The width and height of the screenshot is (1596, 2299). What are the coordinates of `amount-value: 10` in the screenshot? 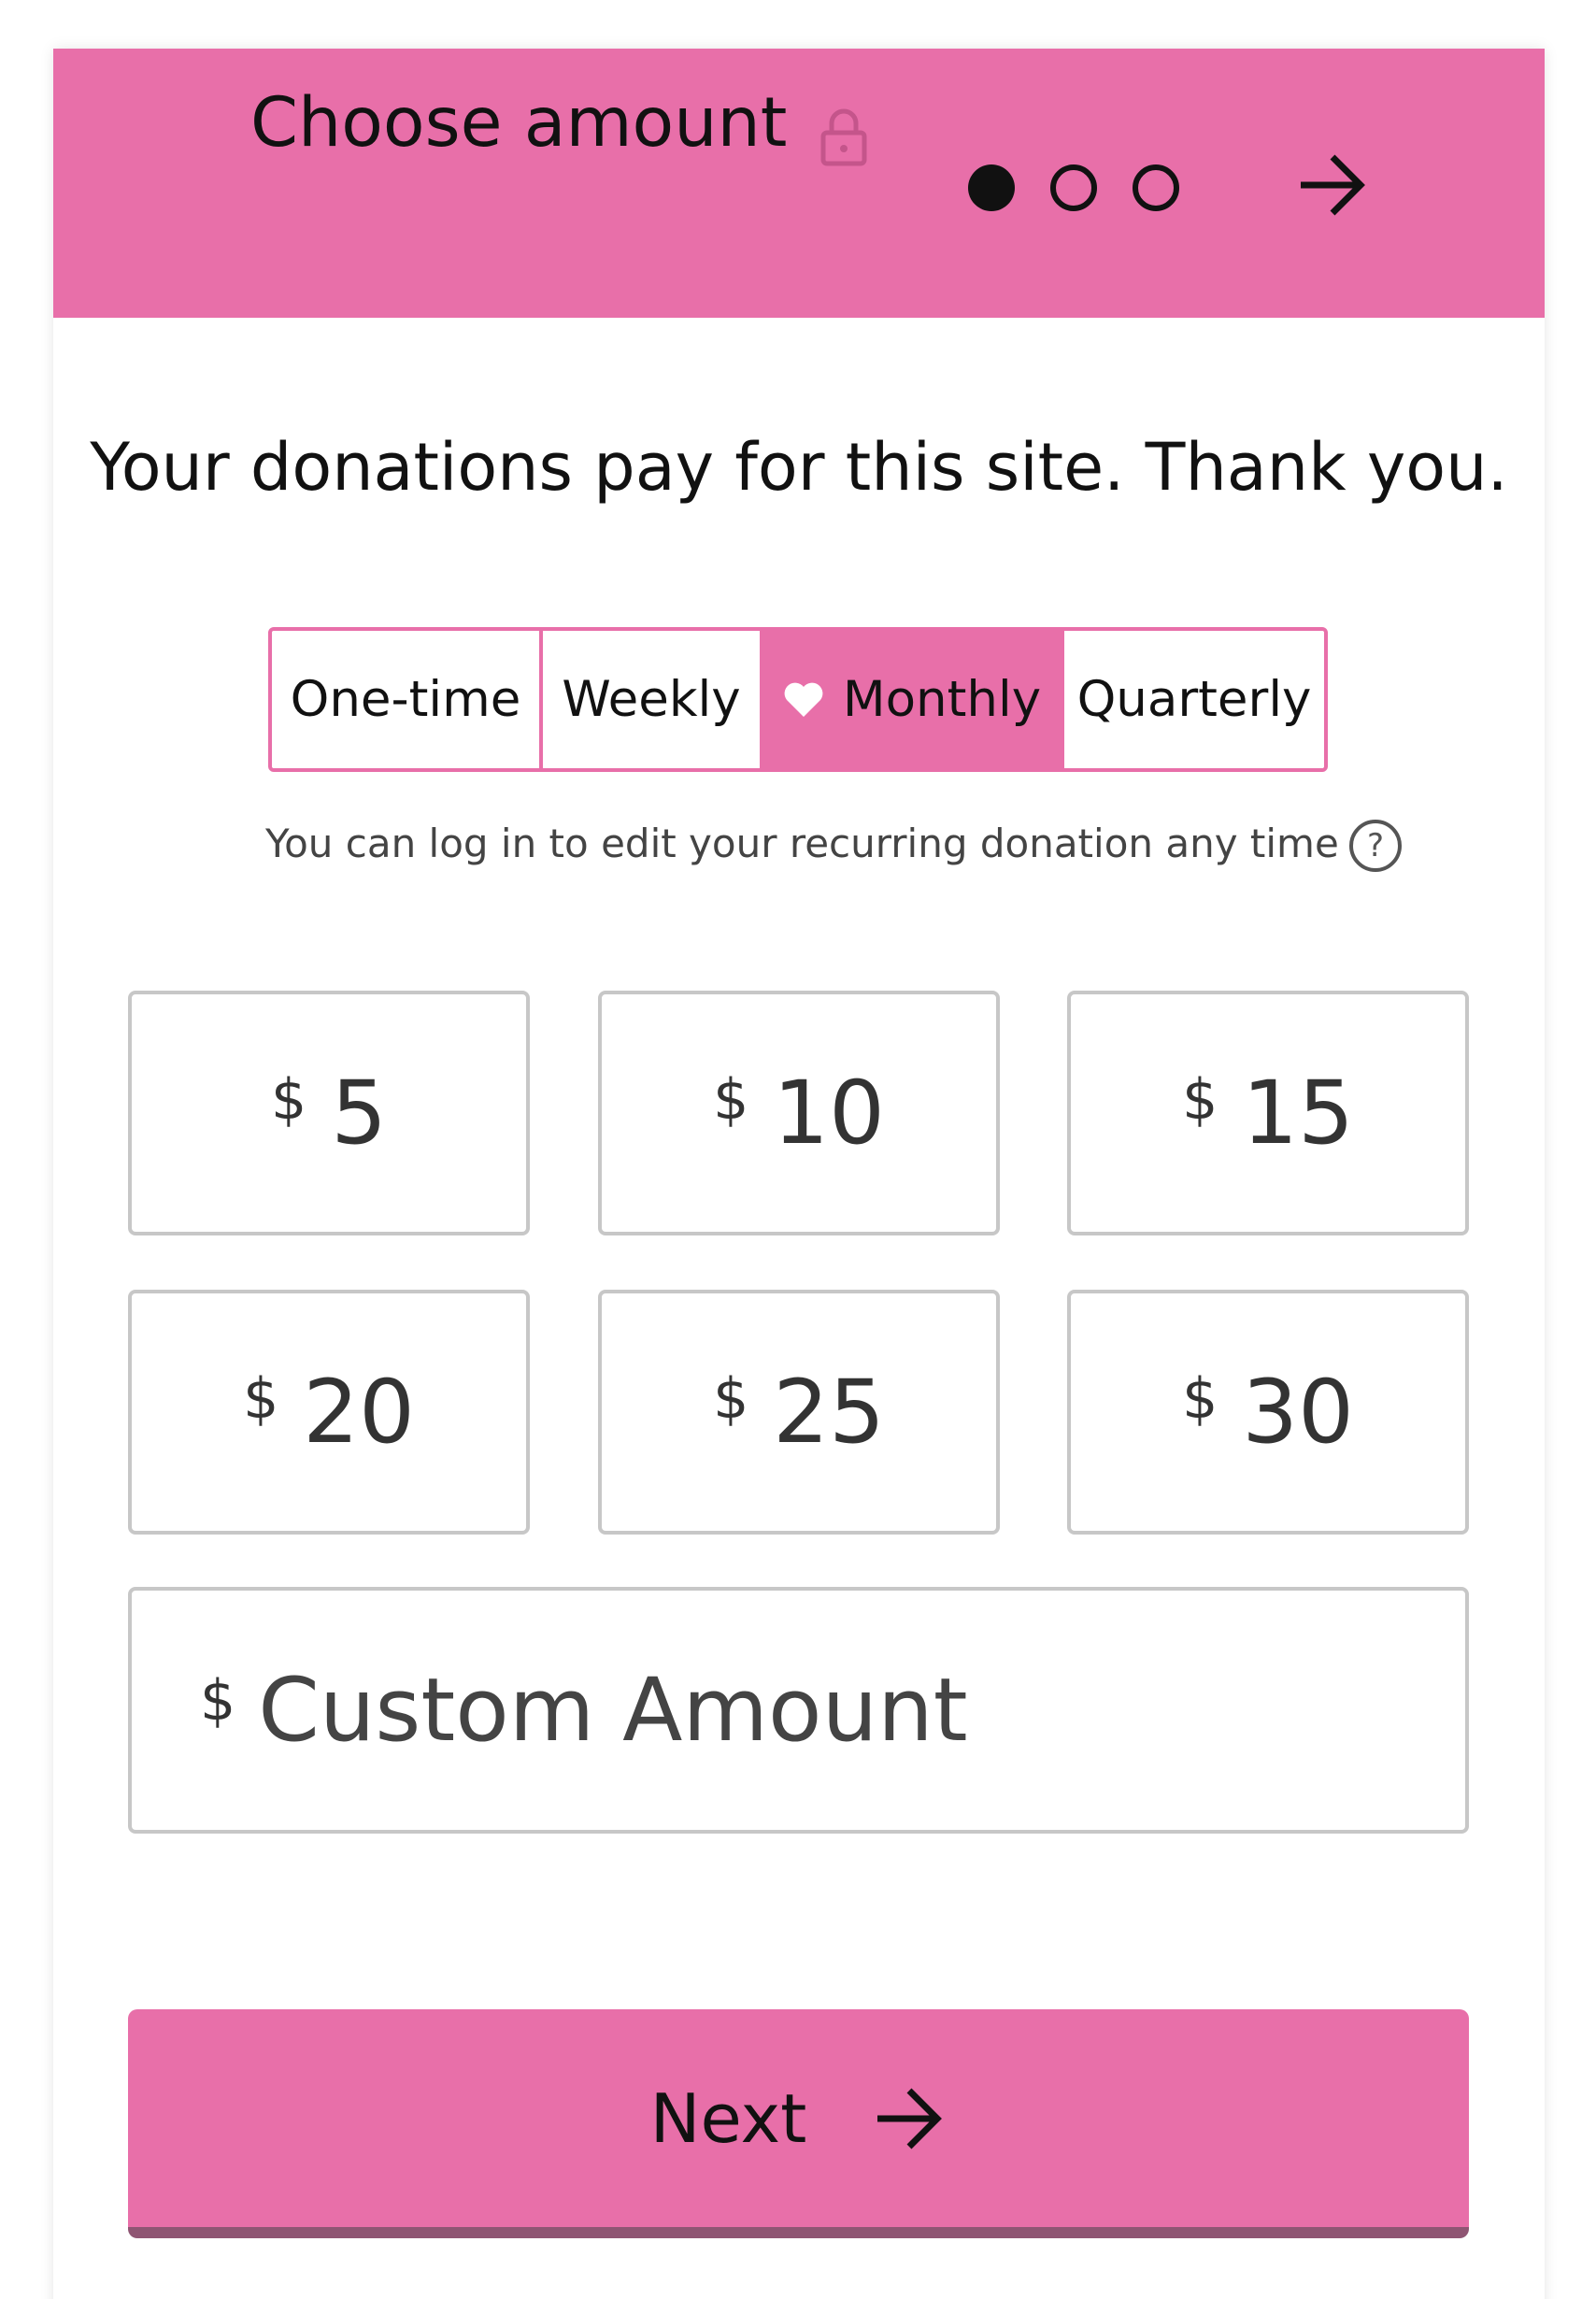 It's located at (829, 1113).